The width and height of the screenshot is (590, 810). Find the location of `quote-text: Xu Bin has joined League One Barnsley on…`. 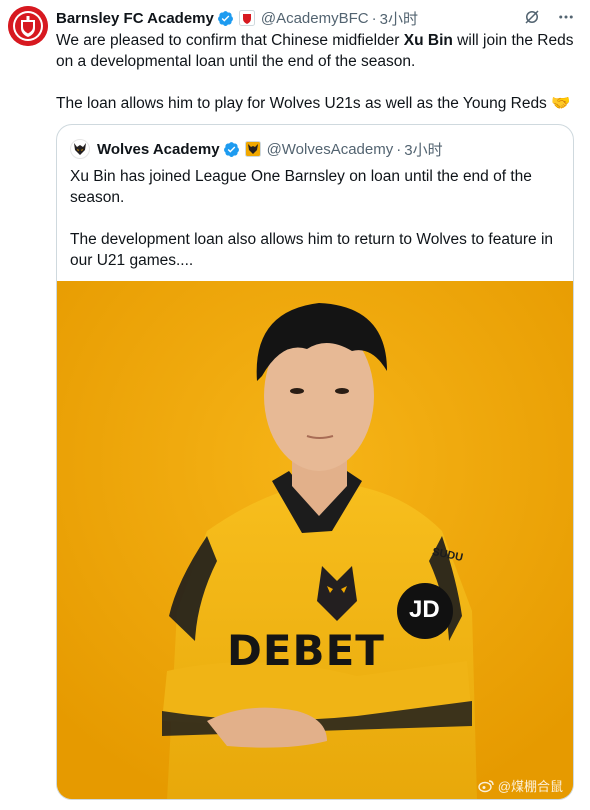

quote-text: Xu Bin has joined League One Barnsley on… is located at coordinates (315, 218).